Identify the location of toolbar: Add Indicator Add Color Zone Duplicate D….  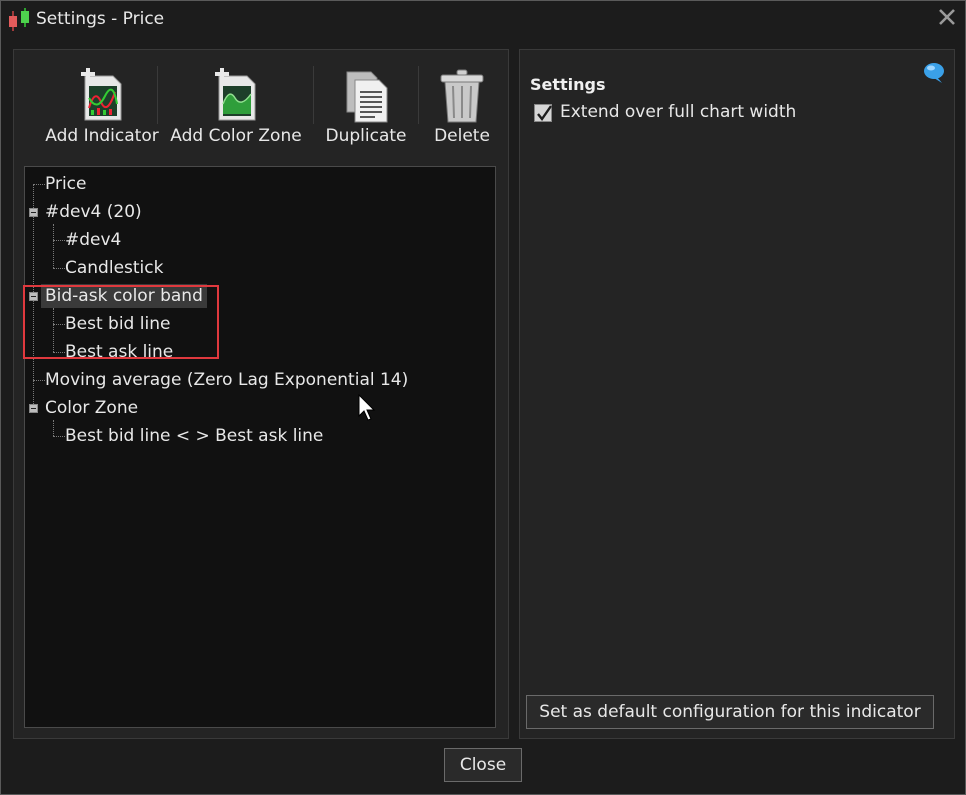
(261, 105).